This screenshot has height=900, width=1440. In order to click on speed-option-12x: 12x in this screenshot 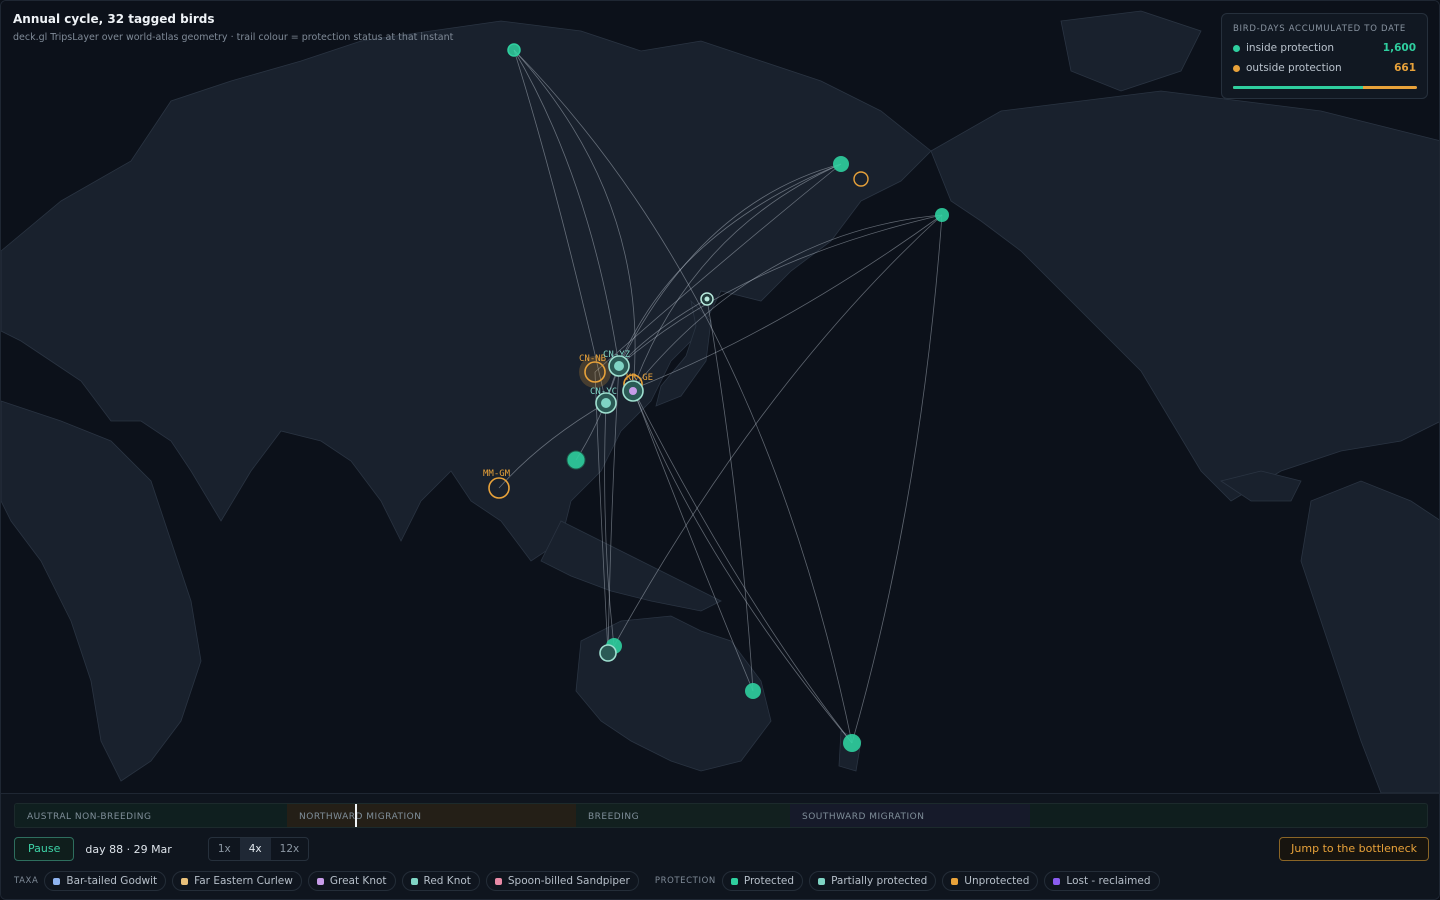, I will do `click(290, 849)`.